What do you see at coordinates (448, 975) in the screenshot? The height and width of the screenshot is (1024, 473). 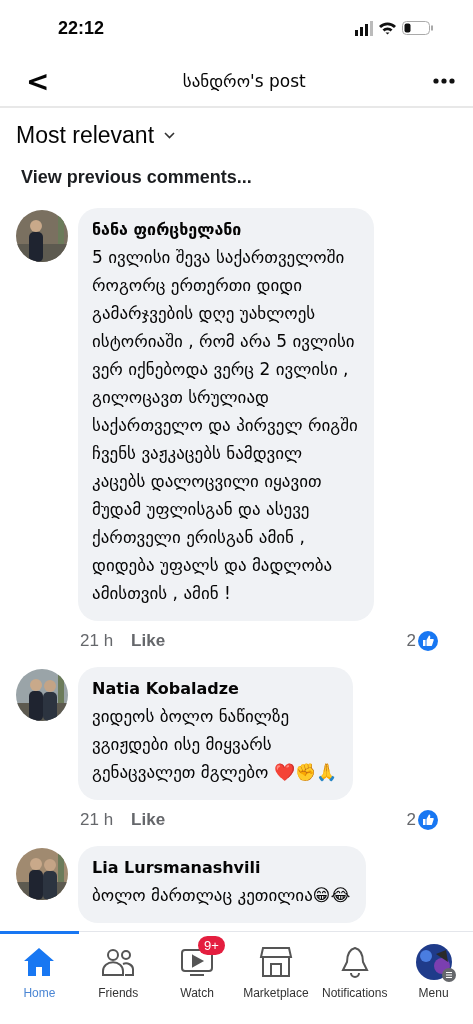 I see `menu-icon` at bounding box center [448, 975].